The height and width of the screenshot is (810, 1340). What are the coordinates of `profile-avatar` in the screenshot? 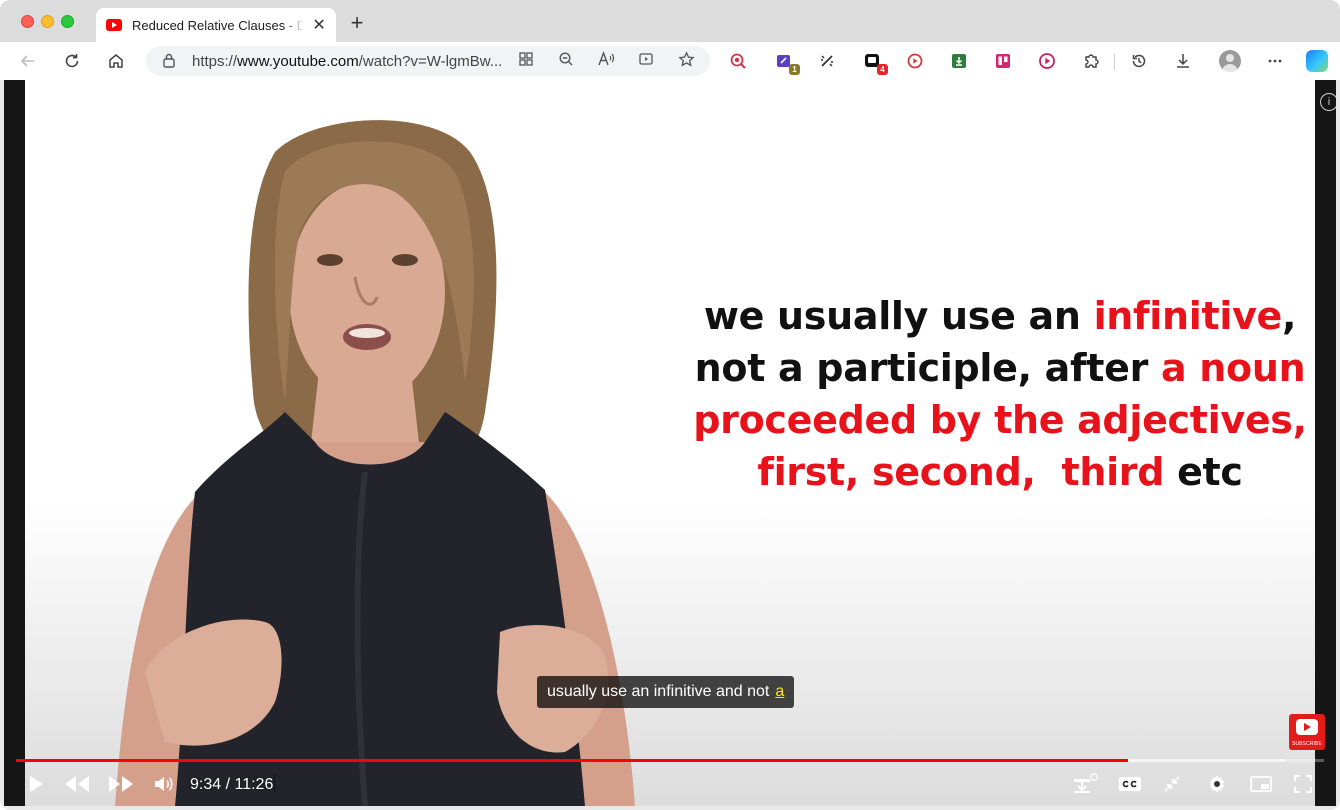 It's located at (1230, 61).